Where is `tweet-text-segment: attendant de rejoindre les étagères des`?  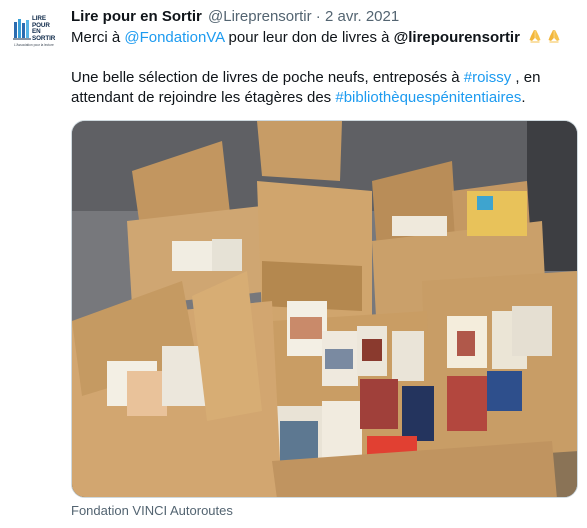
tweet-text-segment: attendant de rejoindre les étagères des is located at coordinates (203, 97).